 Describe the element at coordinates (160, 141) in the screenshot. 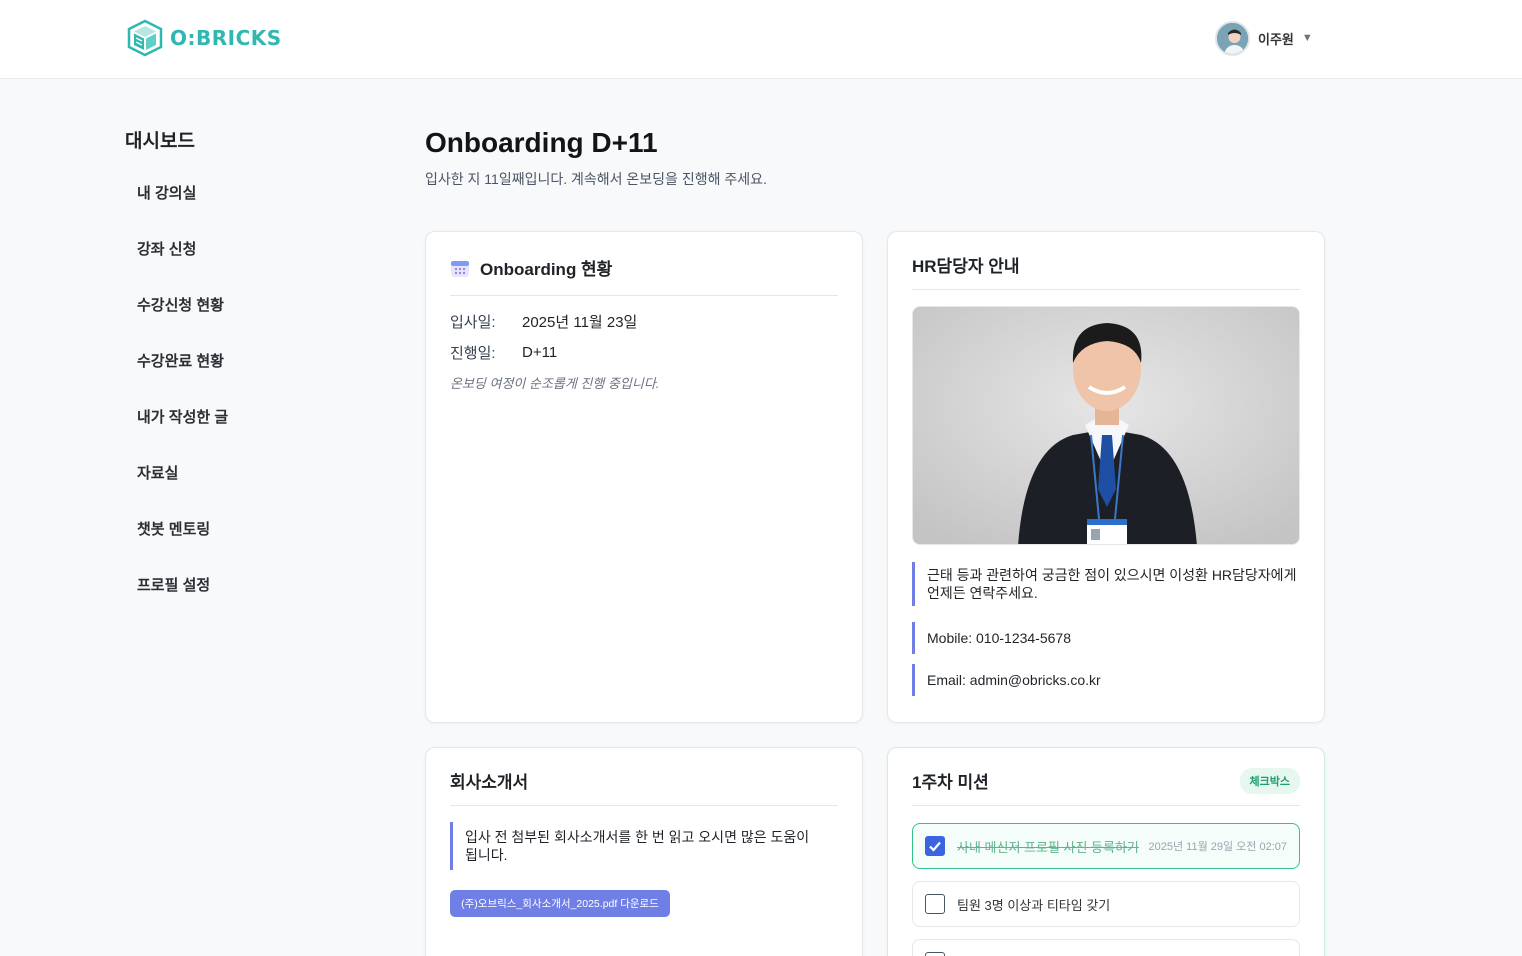

I see `sidebar-title: 대시보드` at that location.